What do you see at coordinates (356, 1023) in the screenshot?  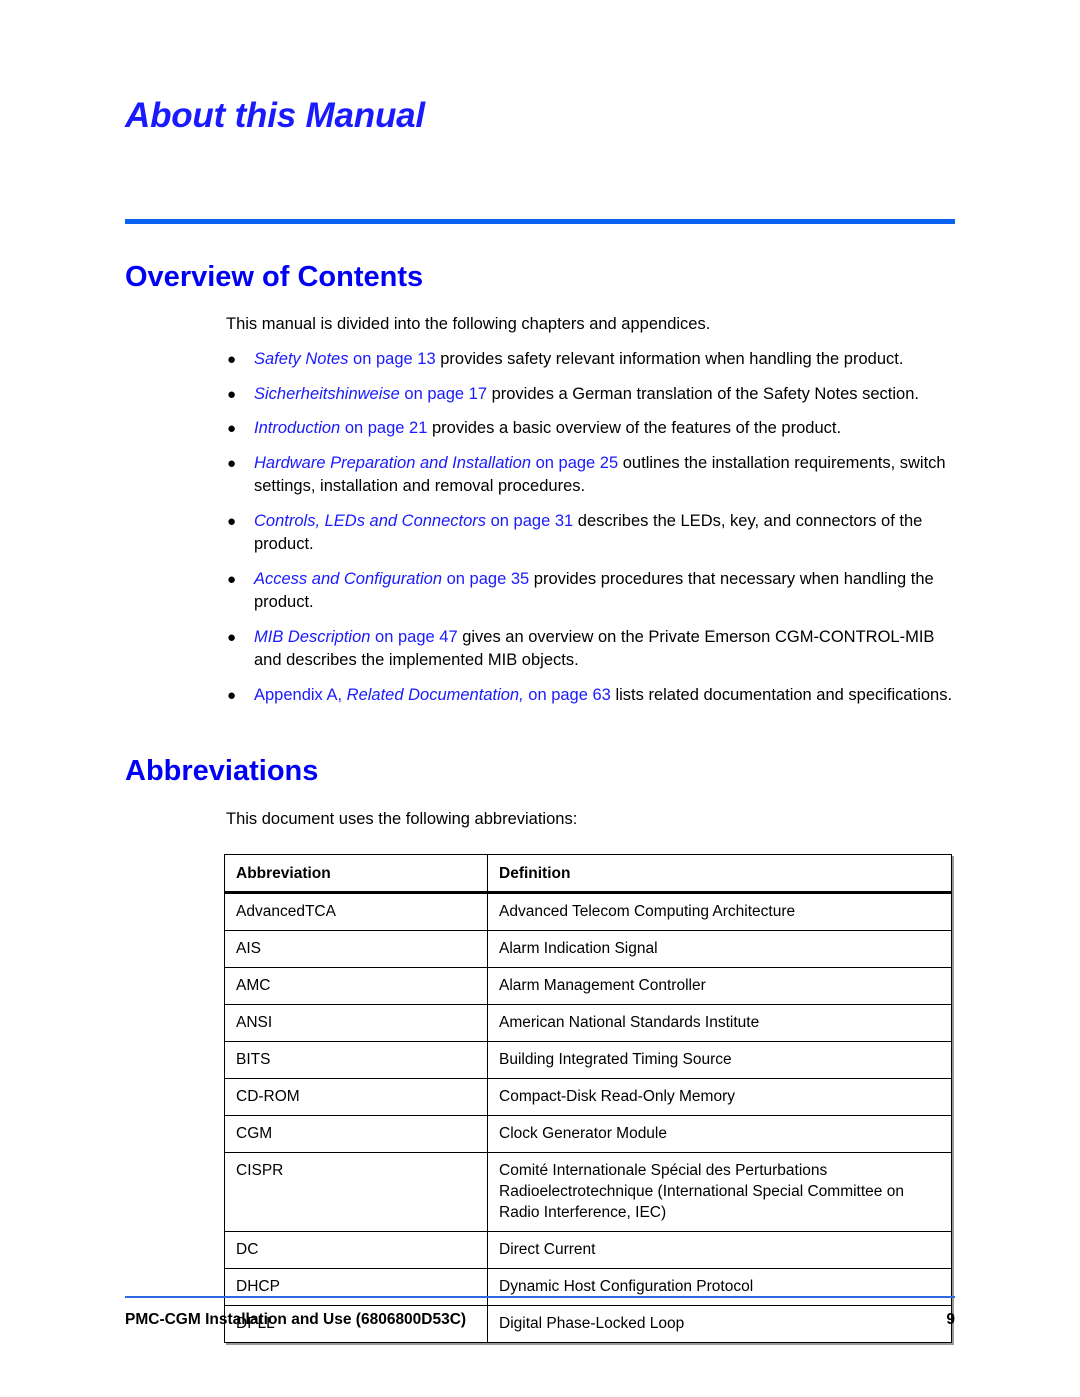 I see `table-cell-abbreviation: ANSI` at bounding box center [356, 1023].